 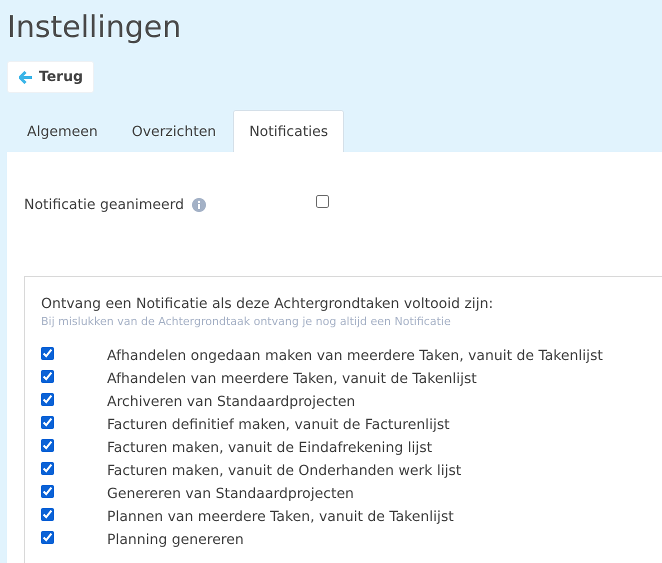 What do you see at coordinates (174, 131) in the screenshot?
I see `tab: Overzichten` at bounding box center [174, 131].